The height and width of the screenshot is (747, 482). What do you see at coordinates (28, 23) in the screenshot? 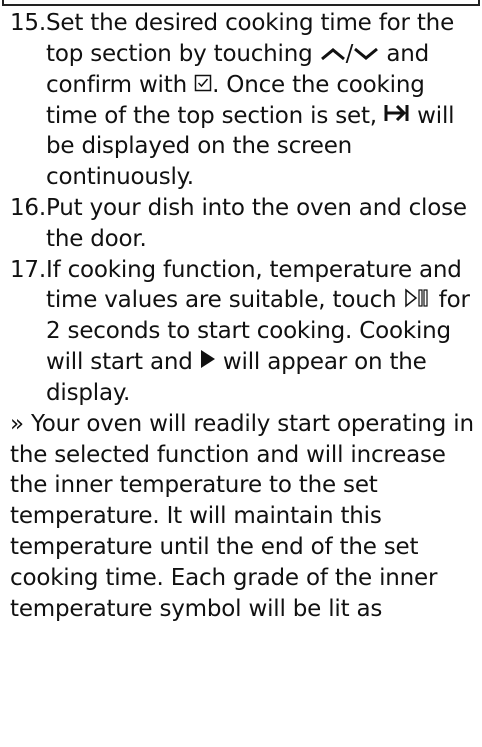
I see `step-number: 15` at bounding box center [28, 23].